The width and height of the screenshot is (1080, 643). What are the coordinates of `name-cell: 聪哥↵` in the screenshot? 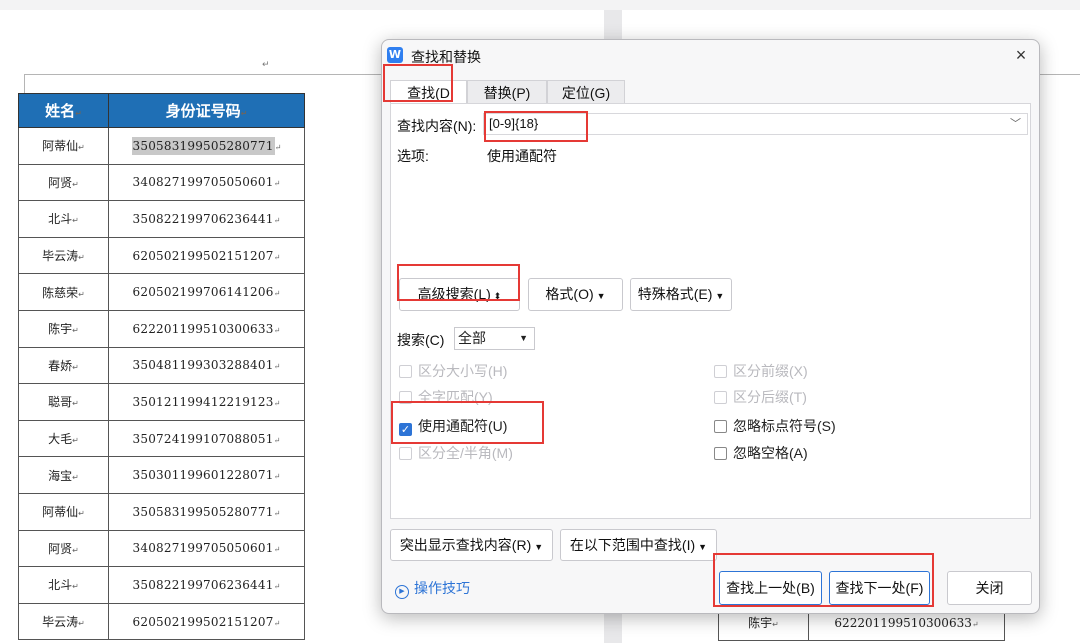 It's located at (63, 402).